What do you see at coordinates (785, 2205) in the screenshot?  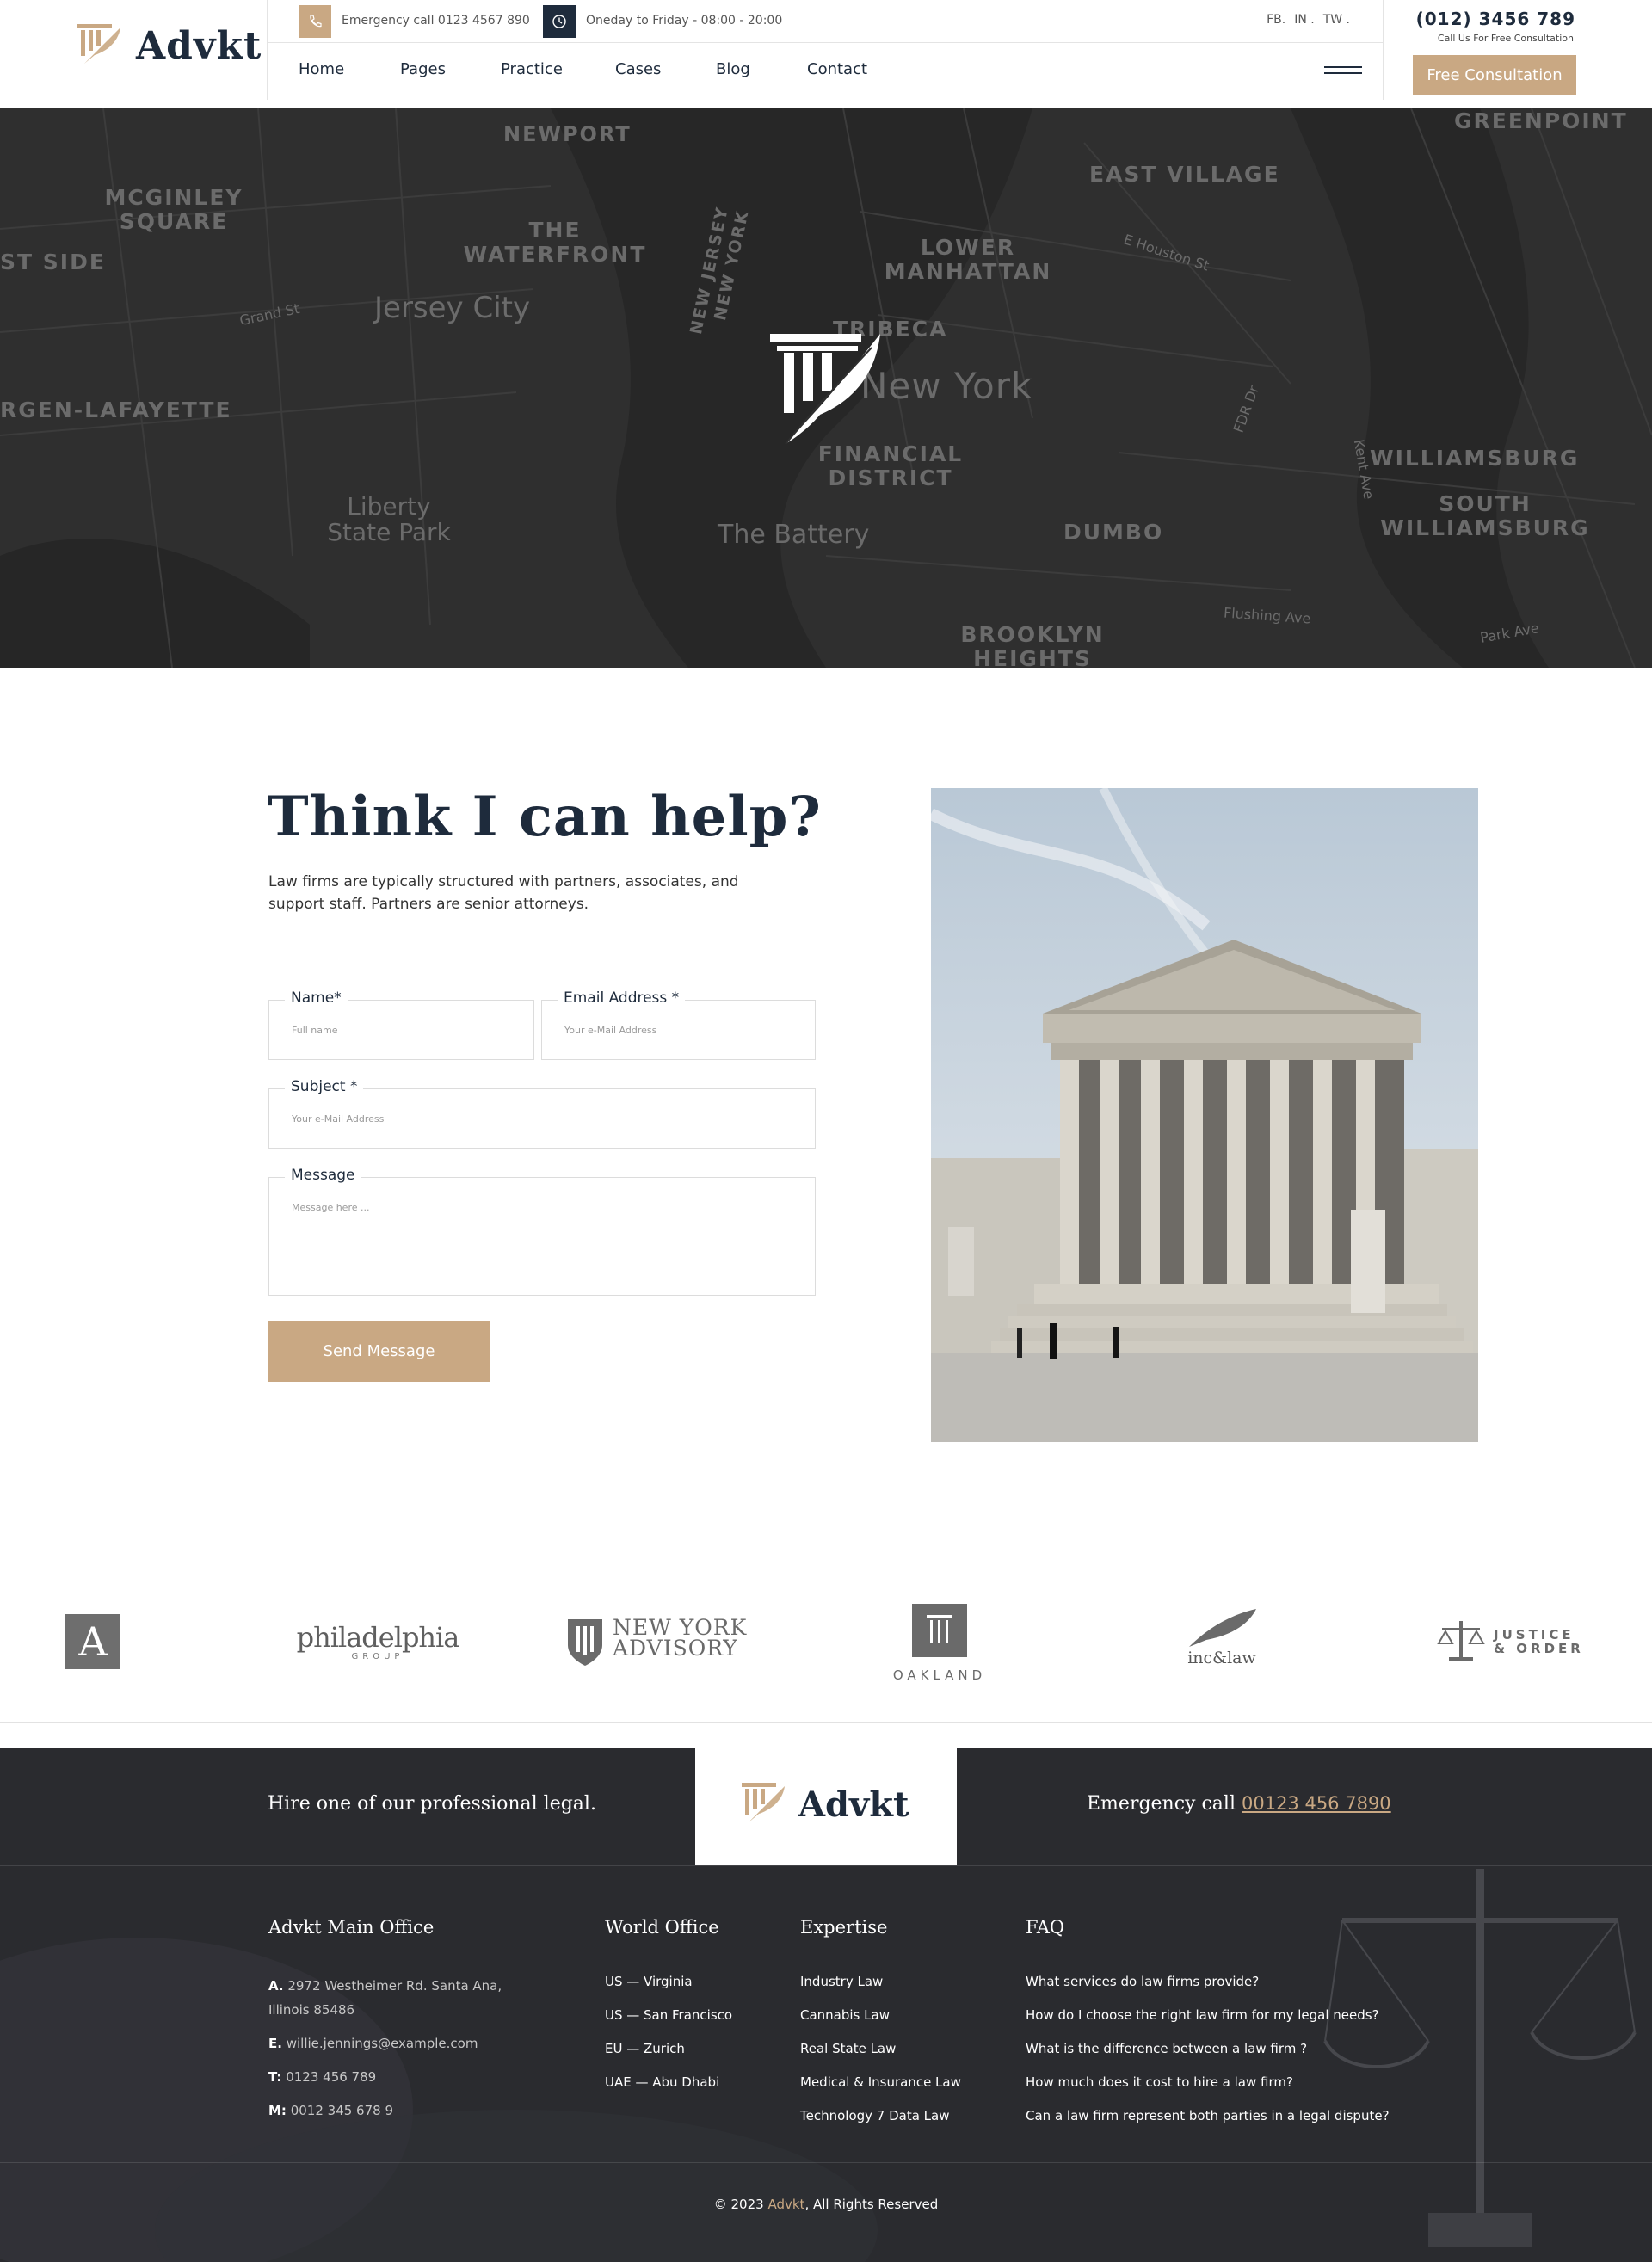 I see `copyright-brand-link: Advkt` at bounding box center [785, 2205].